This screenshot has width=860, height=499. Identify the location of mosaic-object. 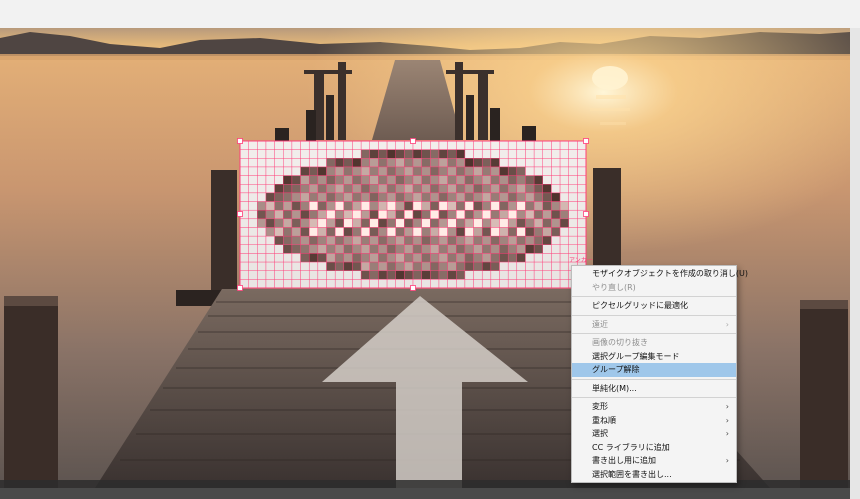
(413, 214).